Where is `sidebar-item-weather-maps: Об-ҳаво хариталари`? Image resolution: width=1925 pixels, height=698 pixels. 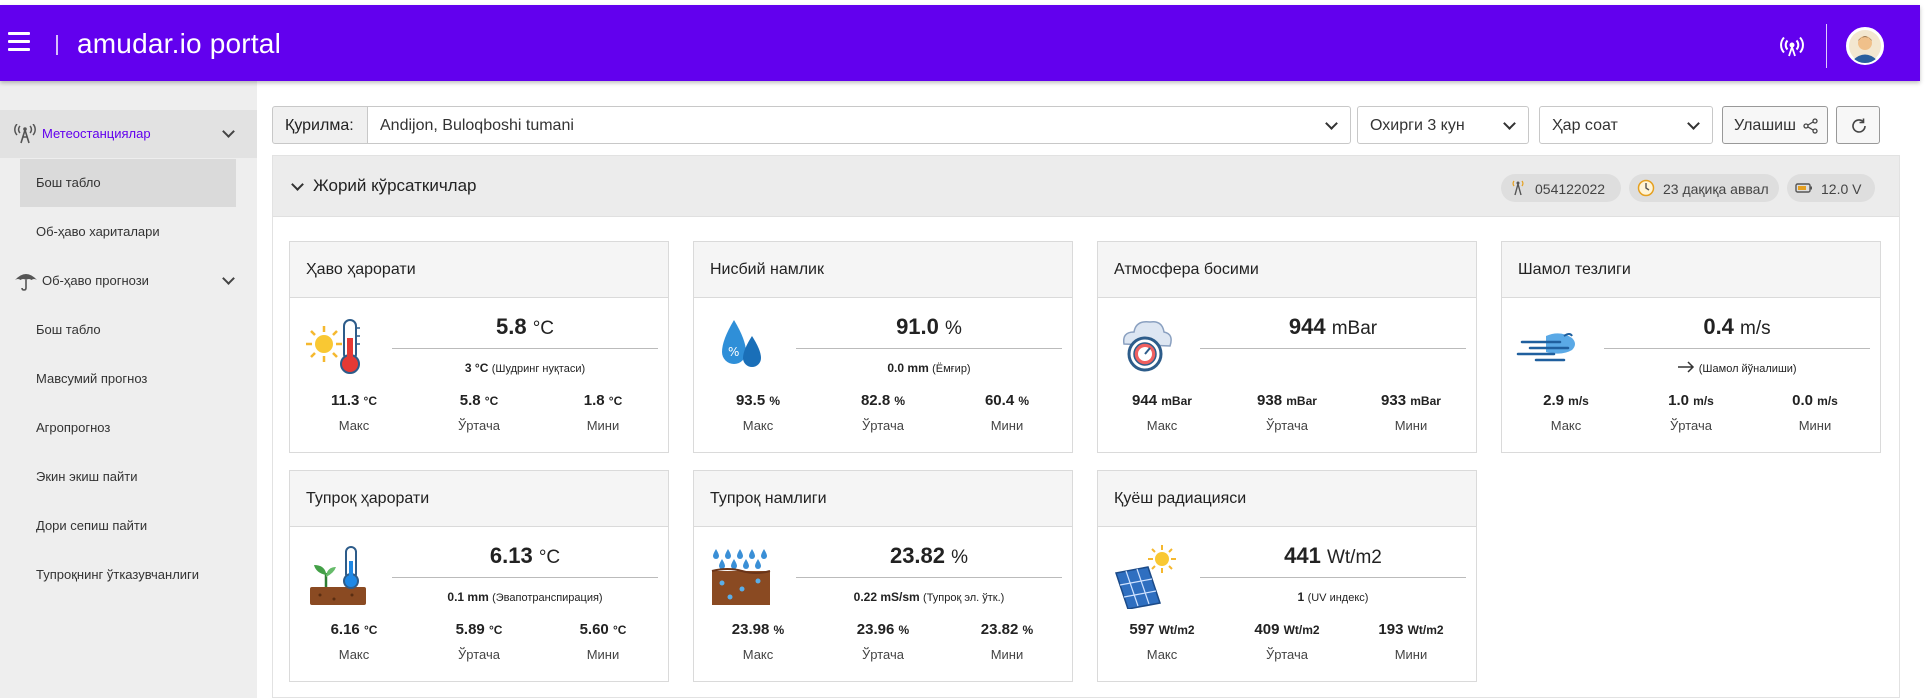 sidebar-item-weather-maps: Об-ҳаво хариталари is located at coordinates (128, 232).